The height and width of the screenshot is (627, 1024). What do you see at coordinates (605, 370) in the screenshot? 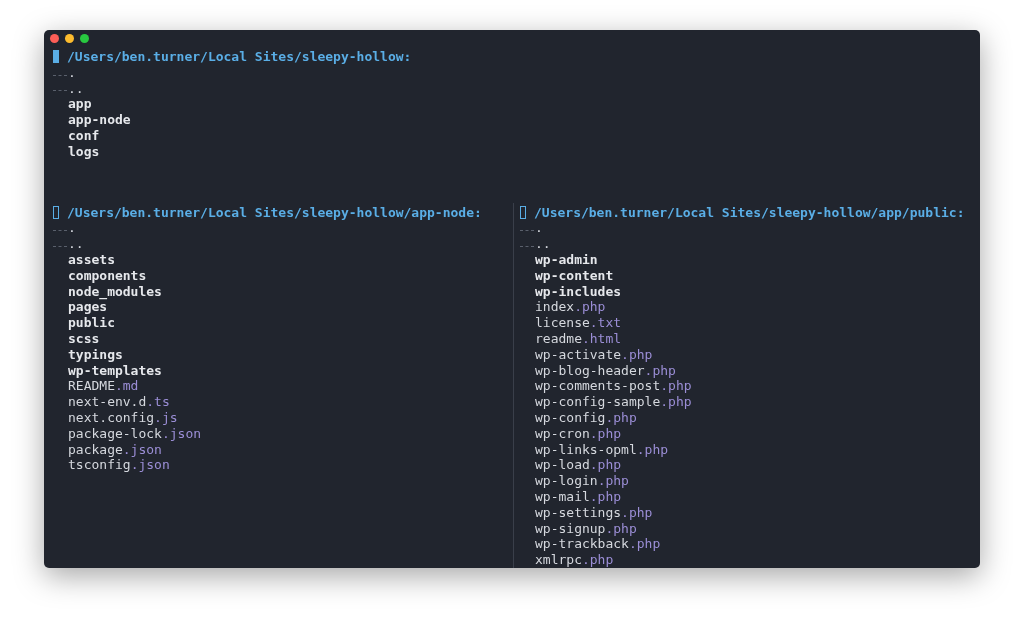
I see `file-entry: wp-blog-header.php` at bounding box center [605, 370].